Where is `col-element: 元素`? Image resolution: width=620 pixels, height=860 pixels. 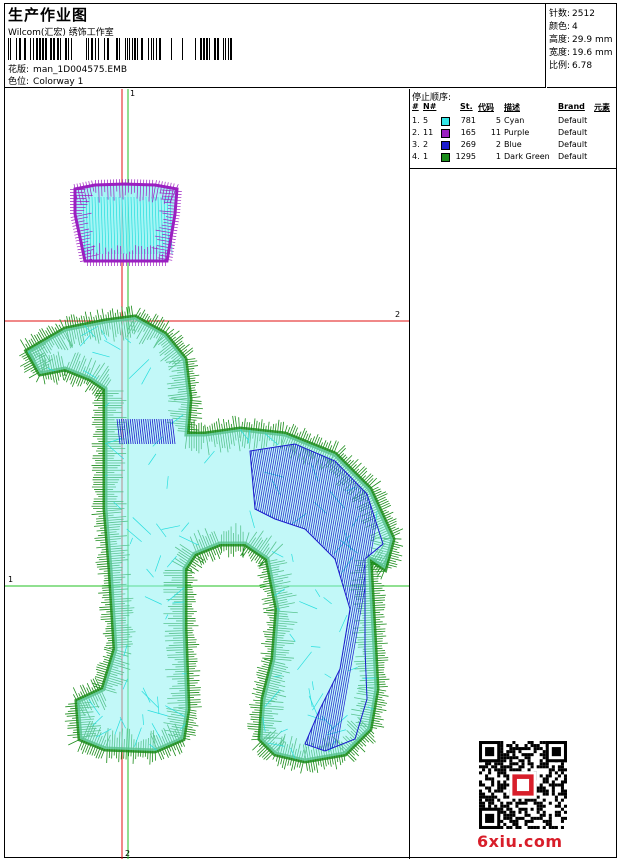
col-element: 元素 is located at coordinates (602, 107).